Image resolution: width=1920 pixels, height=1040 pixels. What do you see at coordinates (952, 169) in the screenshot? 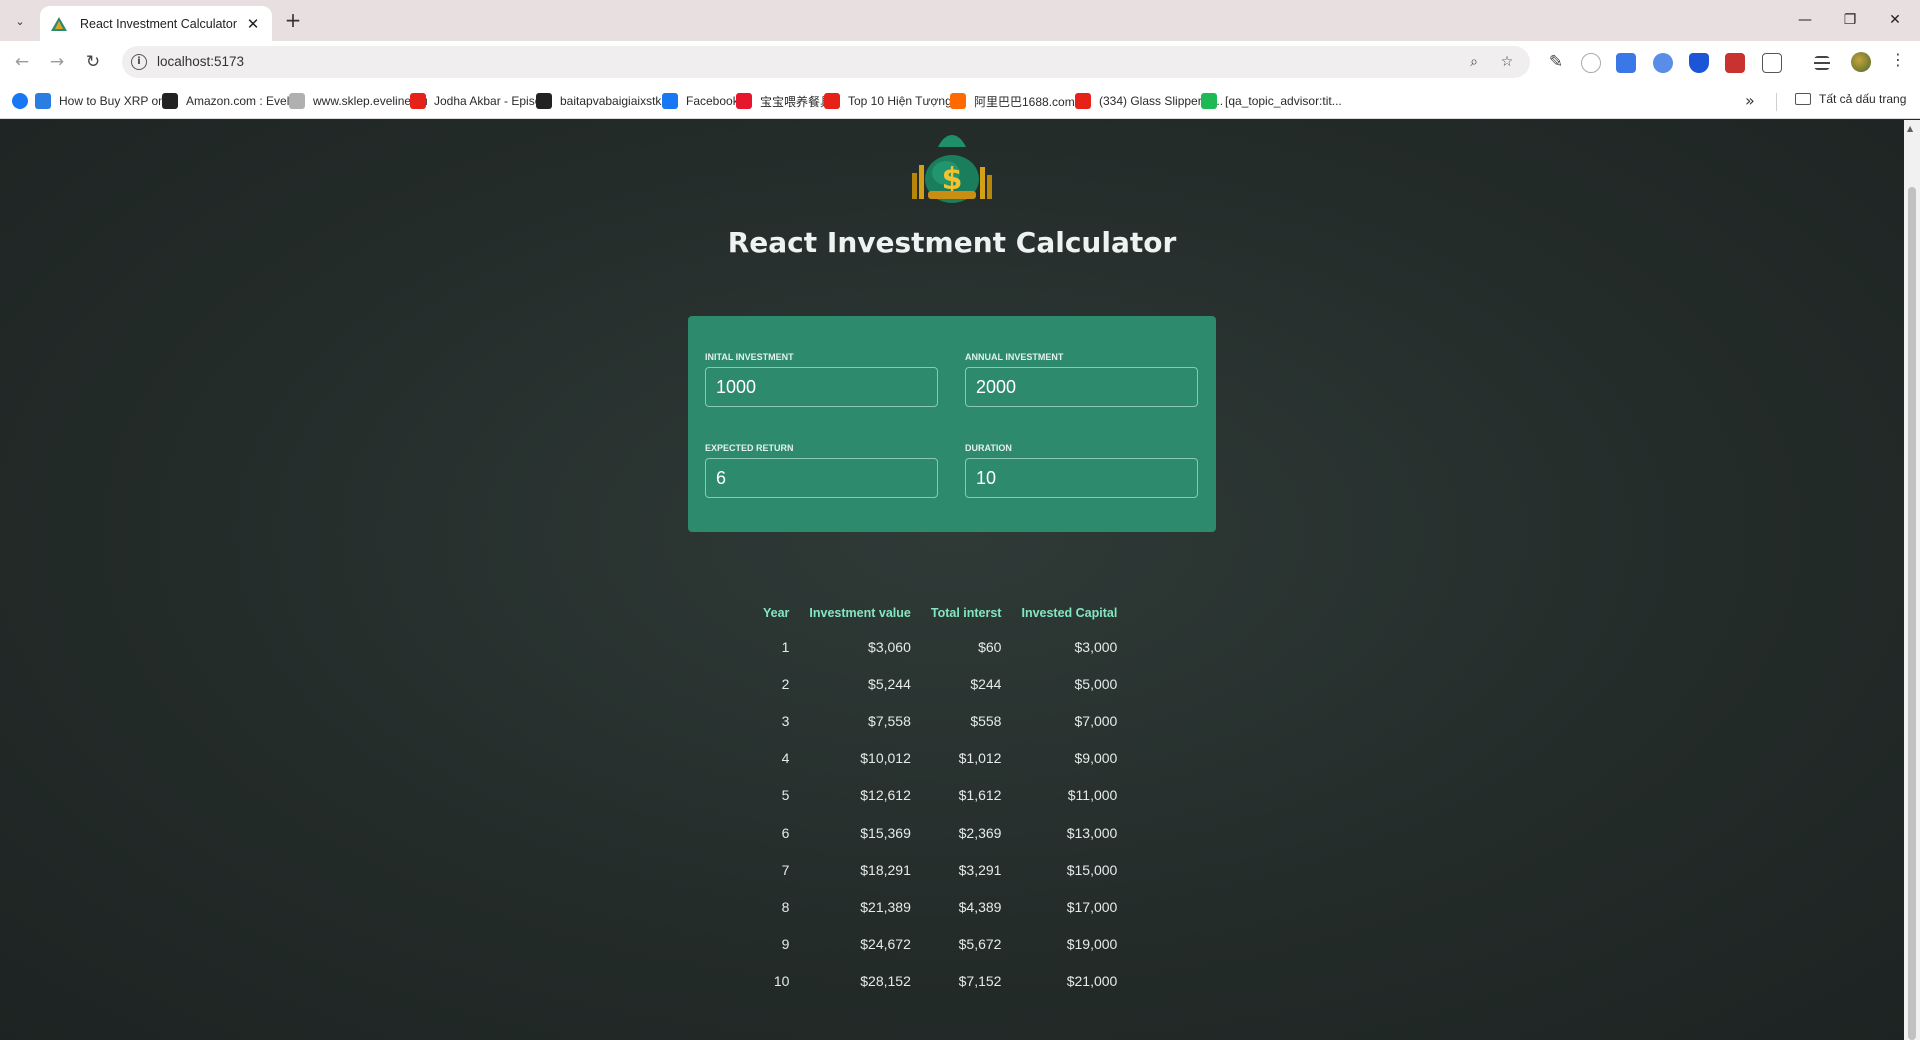
I see `money-bag-logo-icon: $` at bounding box center [952, 169].